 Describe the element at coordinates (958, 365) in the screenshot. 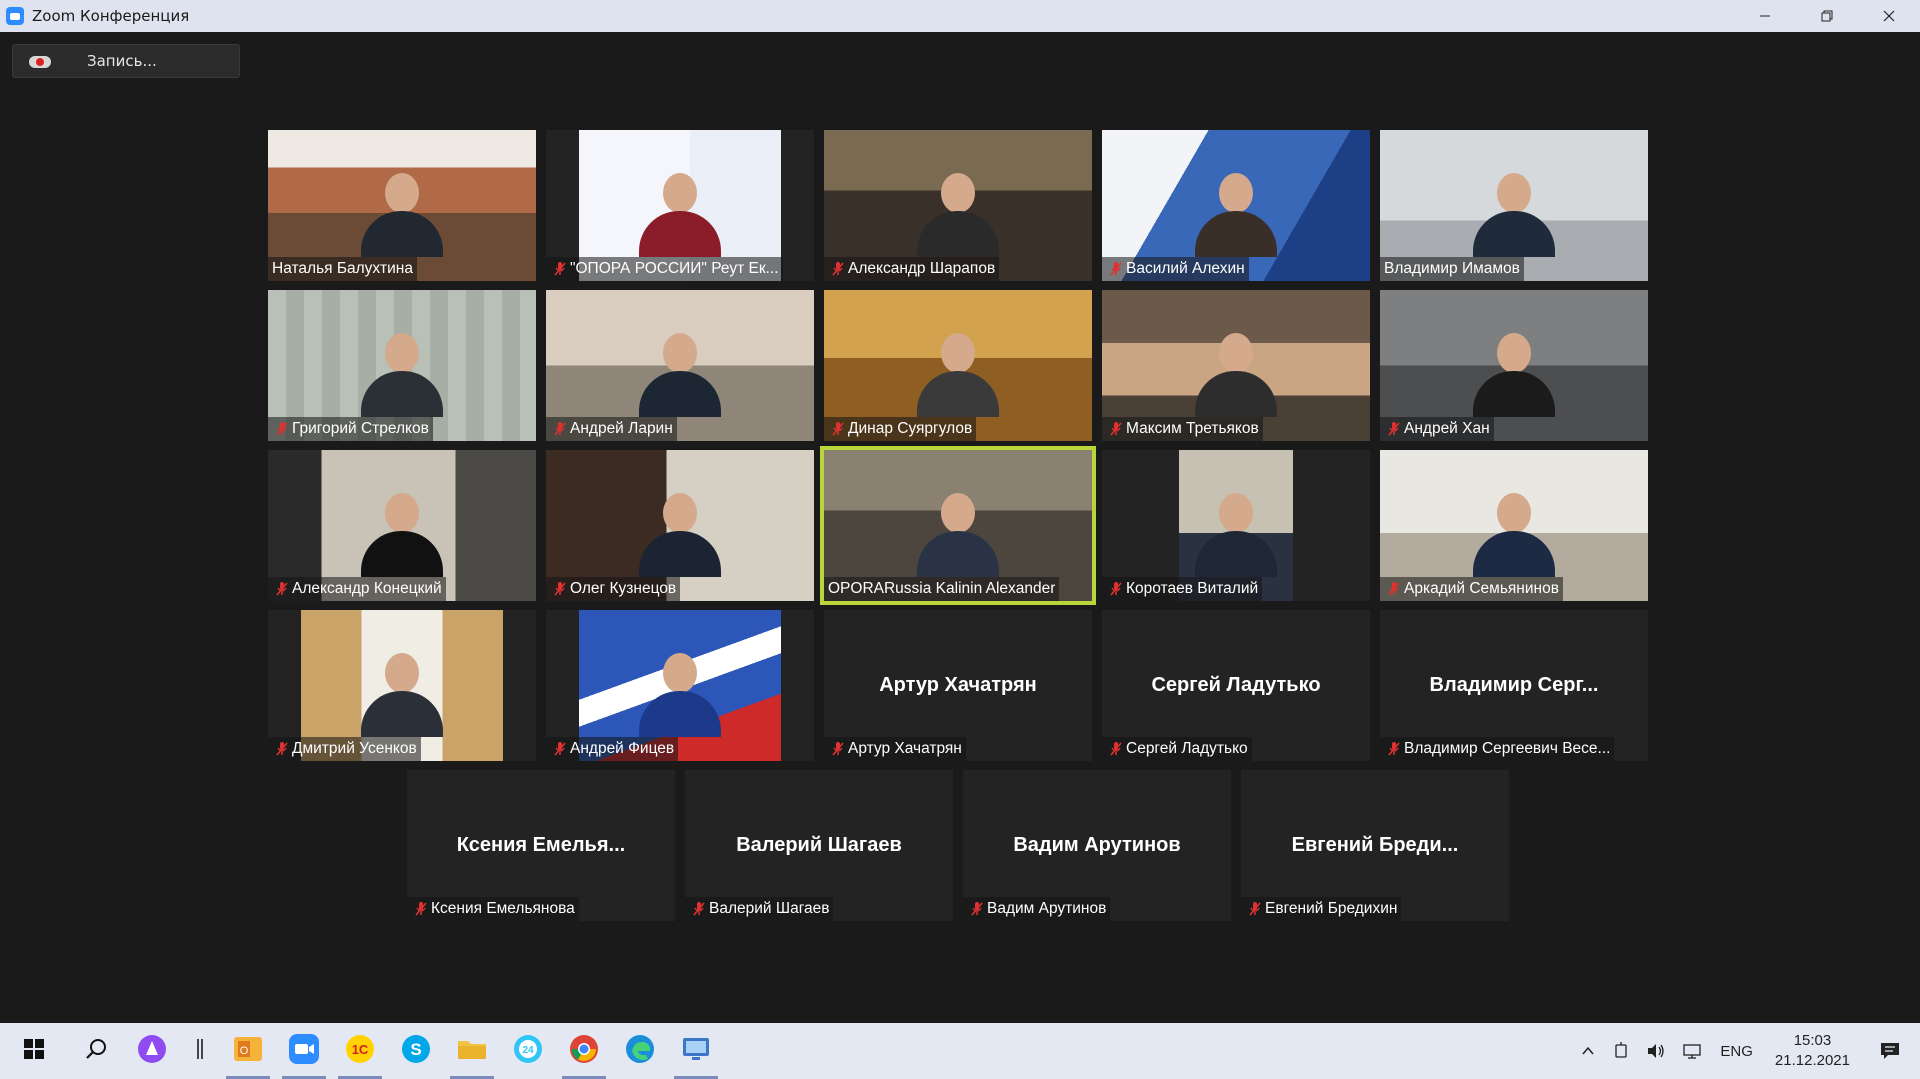

I see `participant-tile: Динар Суяргулов` at that location.